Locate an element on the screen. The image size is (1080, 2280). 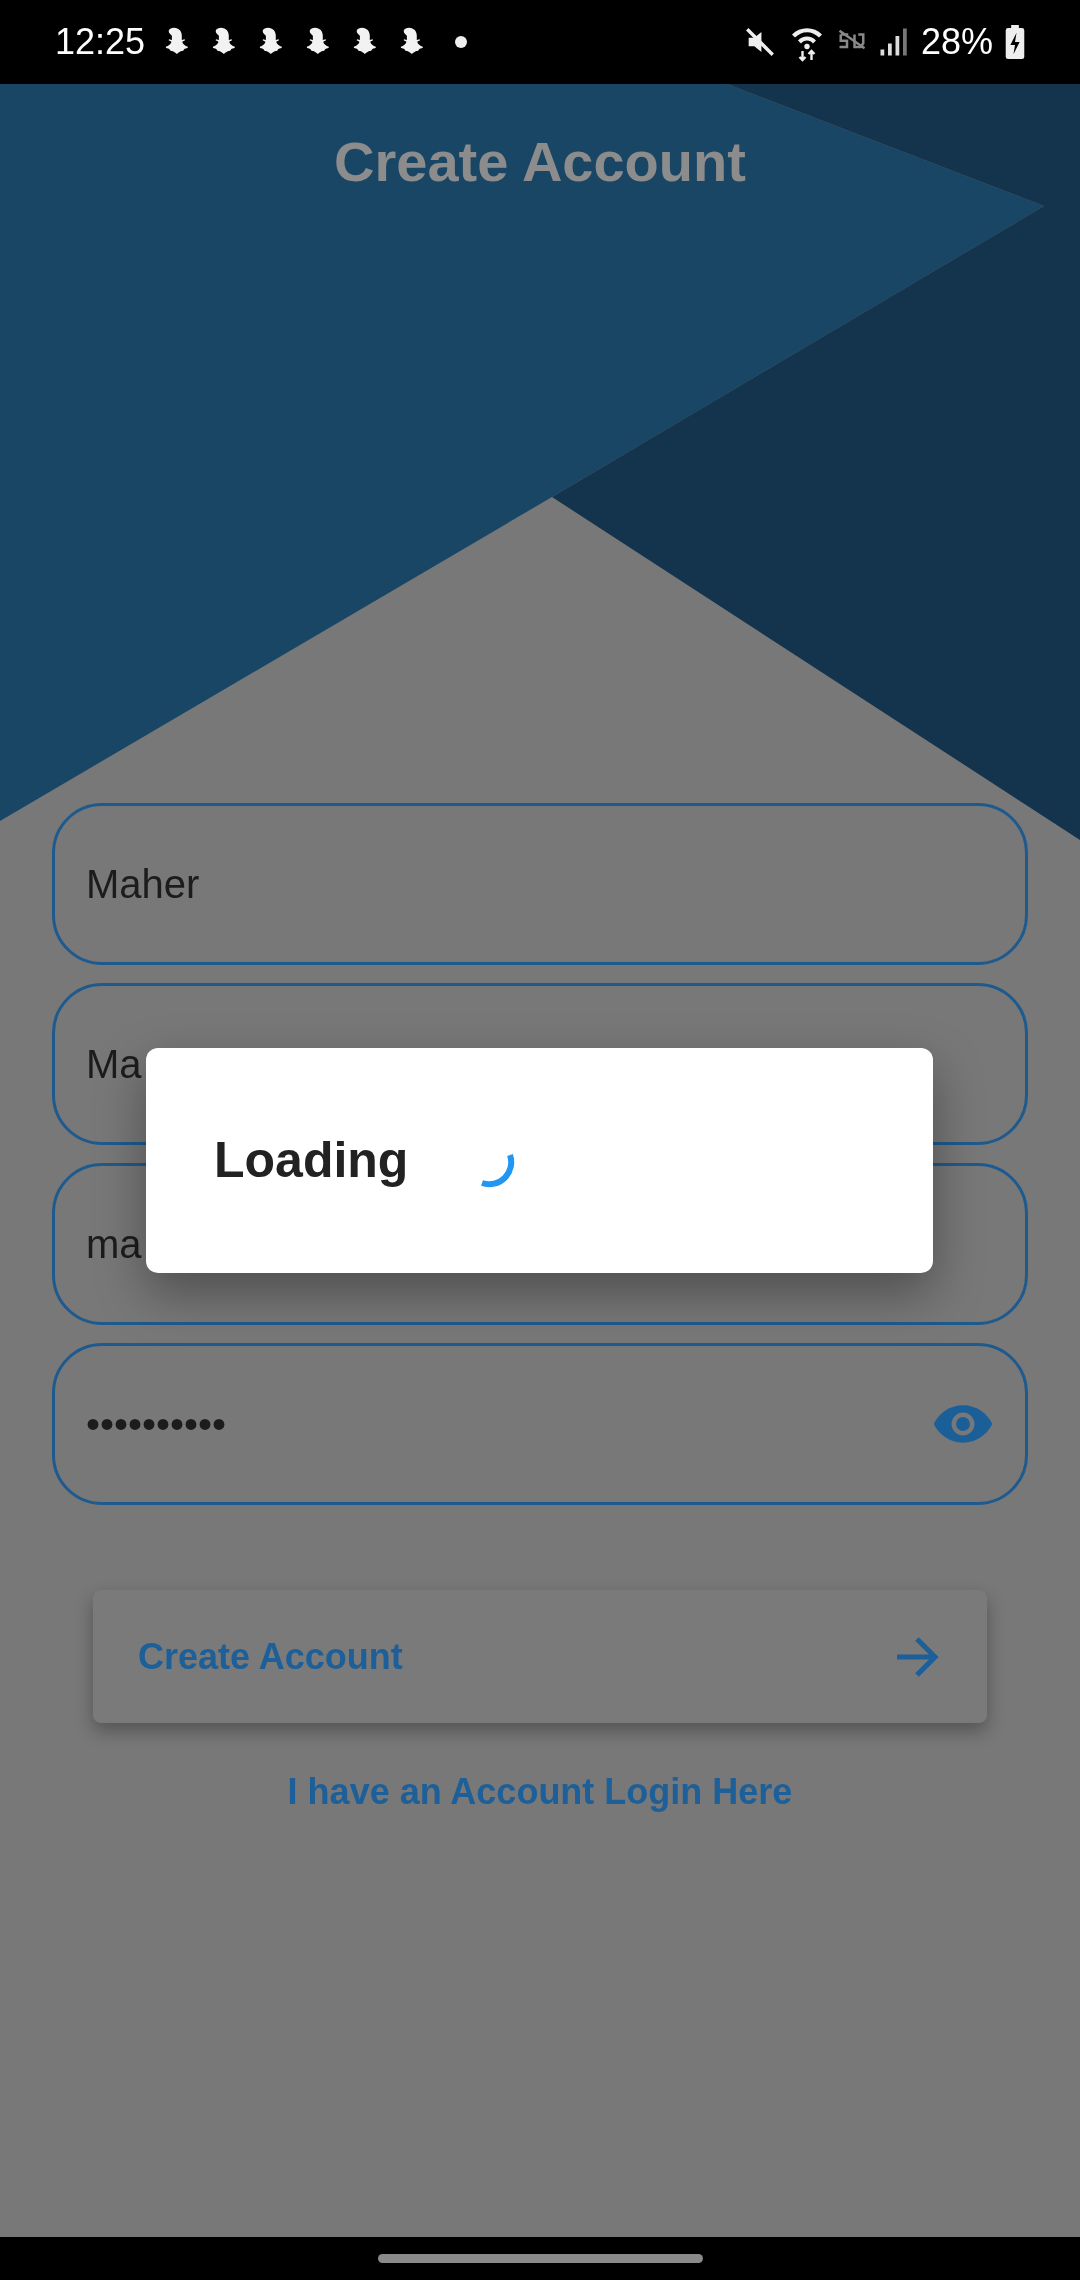
page-title: Create Account is located at coordinates (540, 162).